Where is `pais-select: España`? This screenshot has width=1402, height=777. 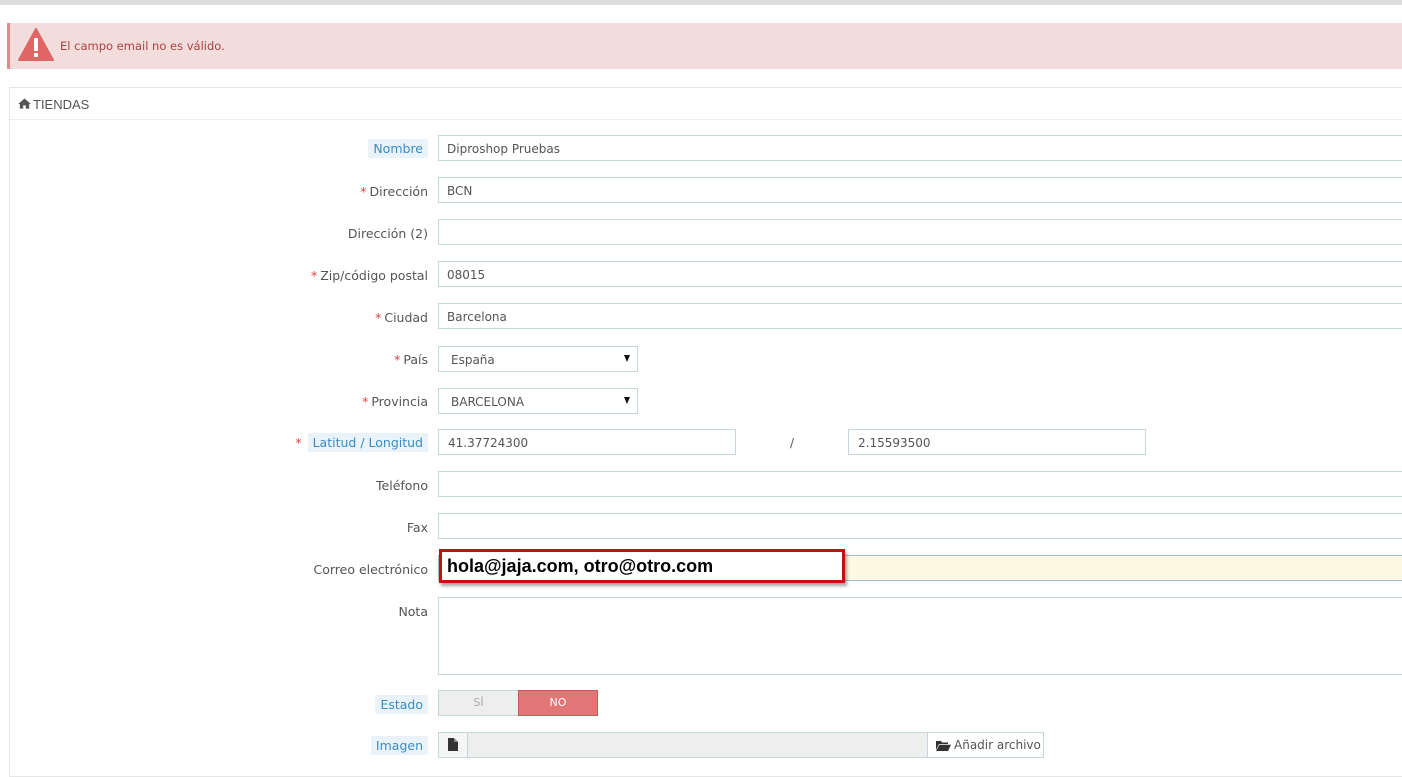
pais-select: España is located at coordinates (538, 359).